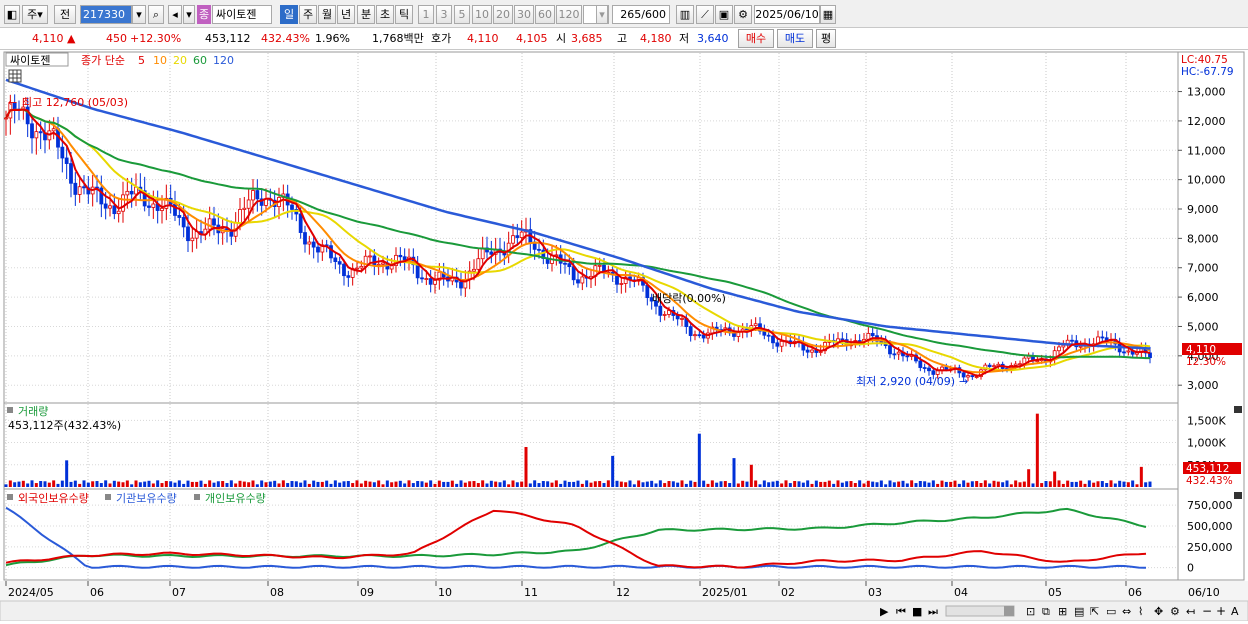 Image resolution: width=1248 pixels, height=624 pixels. What do you see at coordinates (602, 14) in the screenshot?
I see `interval-dropdown-icon: ▾` at bounding box center [602, 14].